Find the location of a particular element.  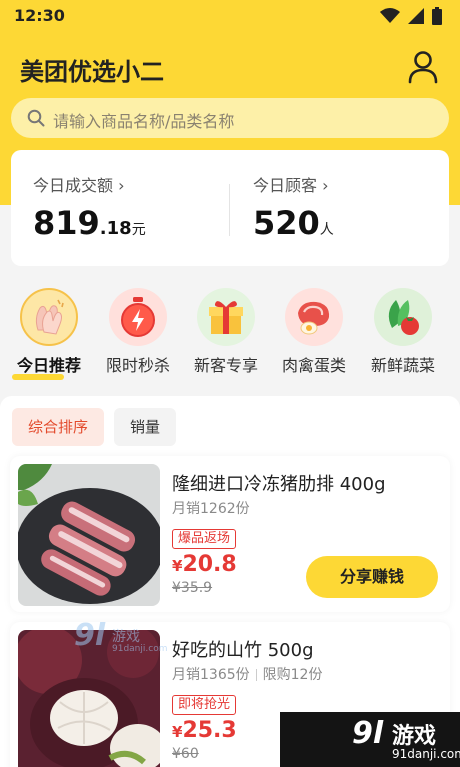

stat-turnover-int: 819 is located at coordinates (66, 223).